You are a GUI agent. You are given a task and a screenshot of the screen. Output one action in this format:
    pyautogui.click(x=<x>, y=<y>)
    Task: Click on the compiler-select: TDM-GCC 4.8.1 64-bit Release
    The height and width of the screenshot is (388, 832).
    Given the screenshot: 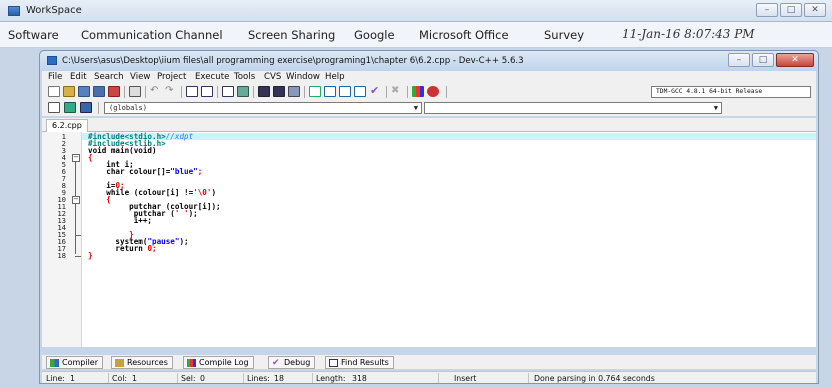 What is the action you would take?
    pyautogui.click(x=731, y=92)
    